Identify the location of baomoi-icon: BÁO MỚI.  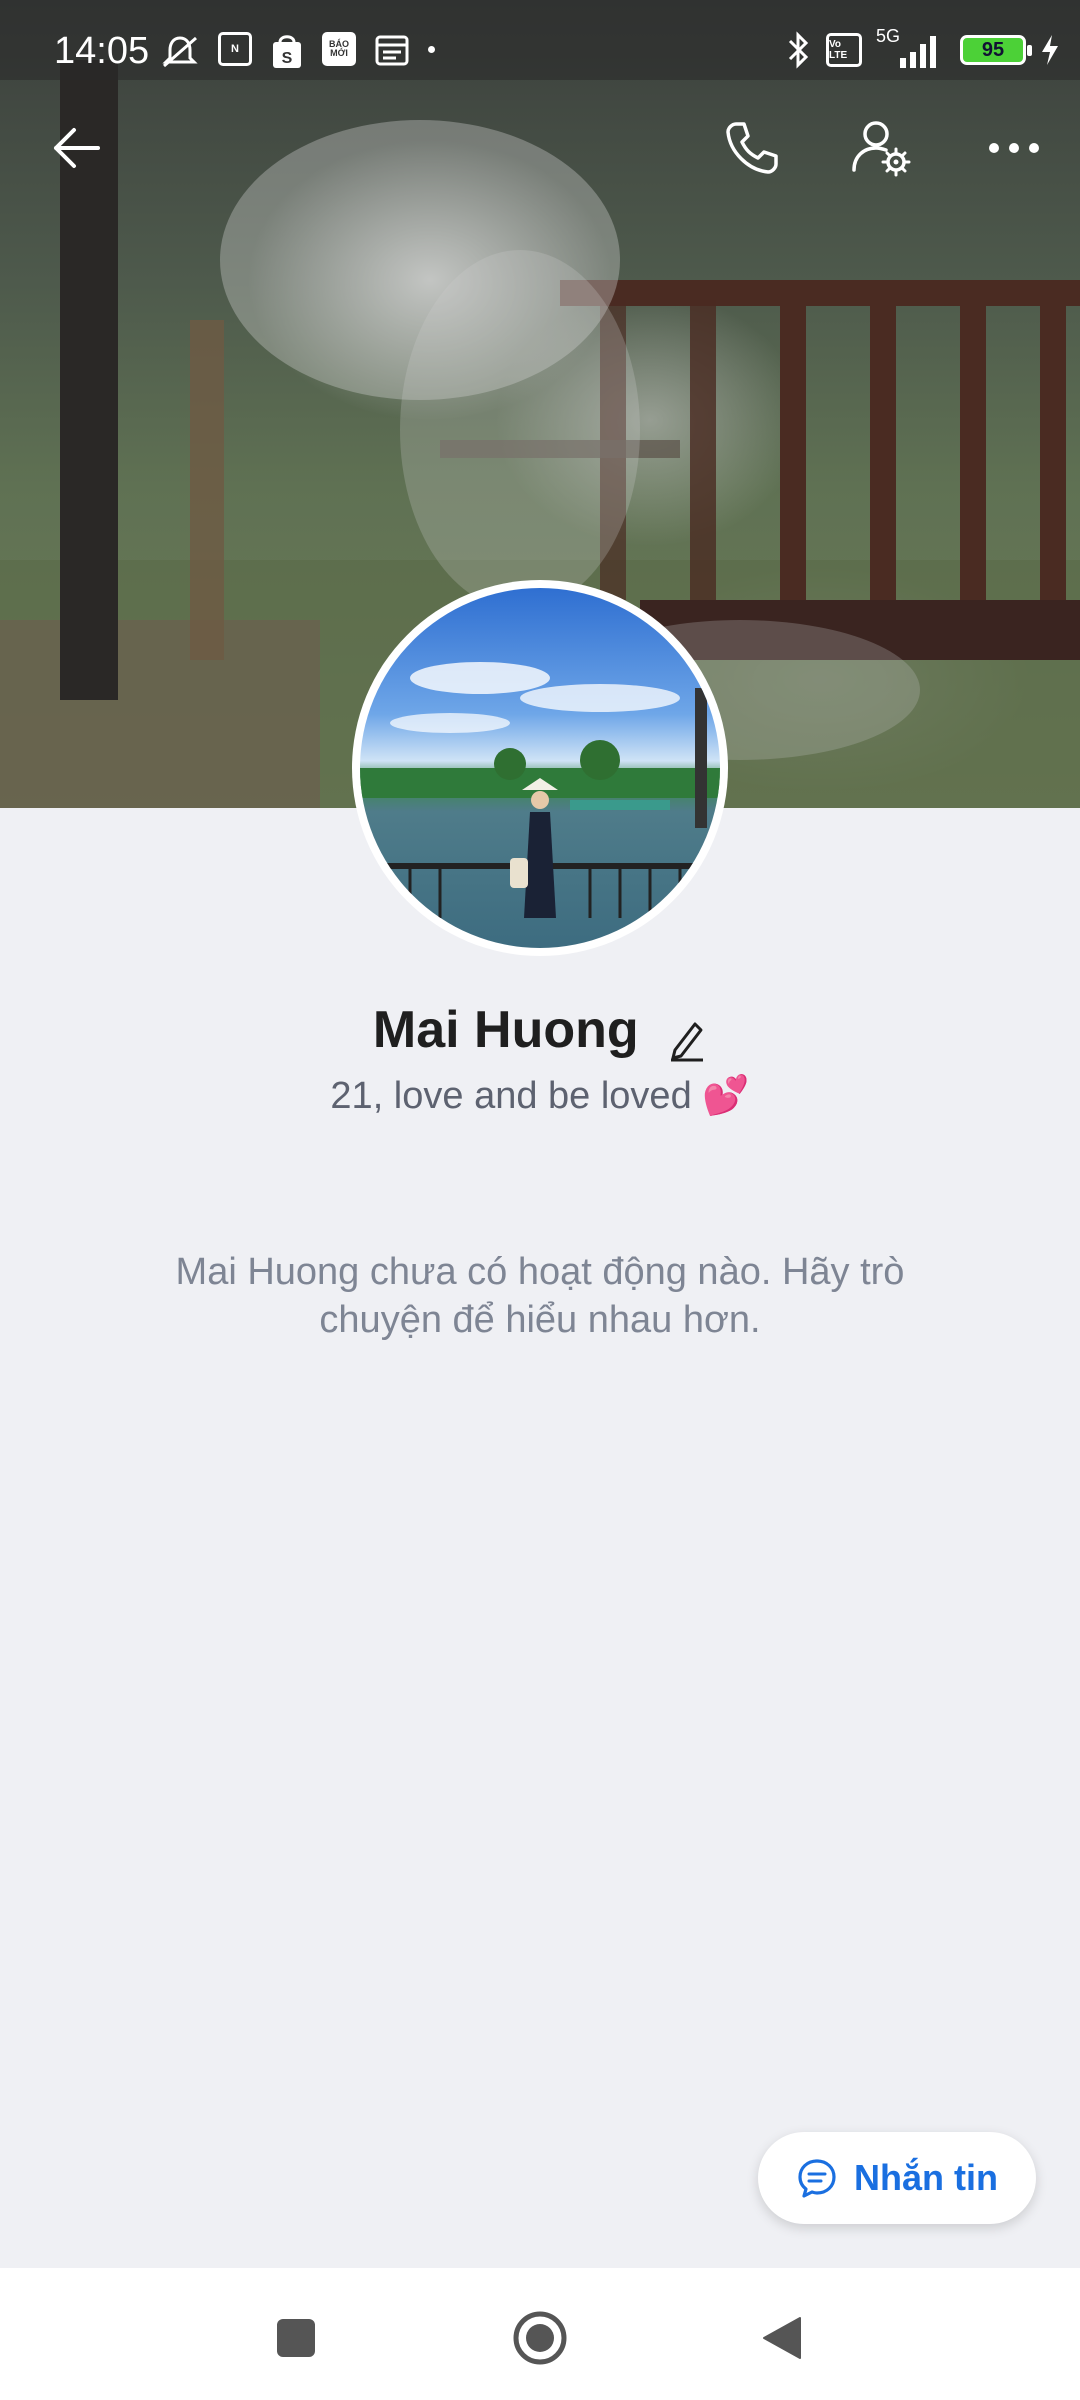
(339, 49).